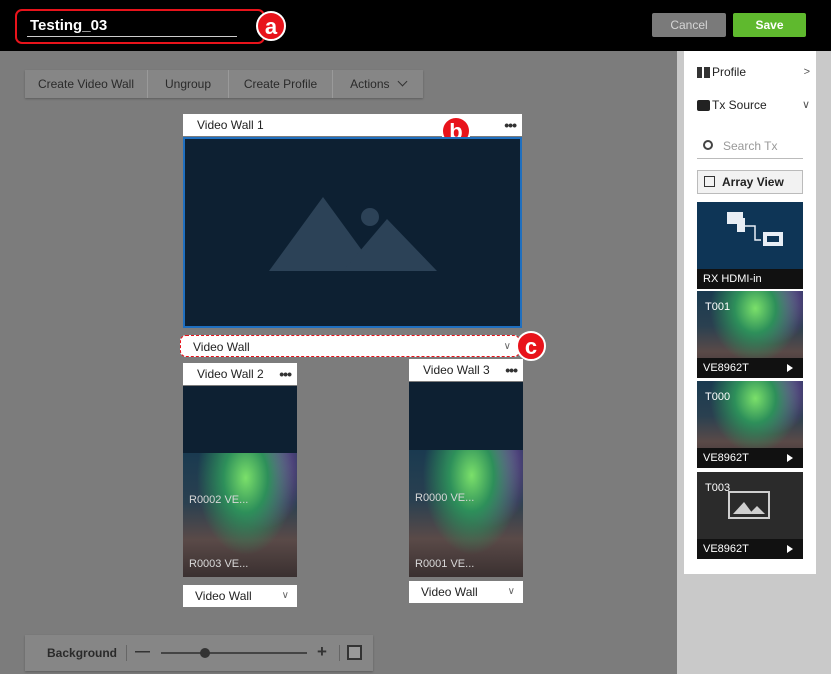 The image size is (831, 674). Describe the element at coordinates (449, 592) in the screenshot. I see `video-wall-3-type-value: Video Wall` at that location.